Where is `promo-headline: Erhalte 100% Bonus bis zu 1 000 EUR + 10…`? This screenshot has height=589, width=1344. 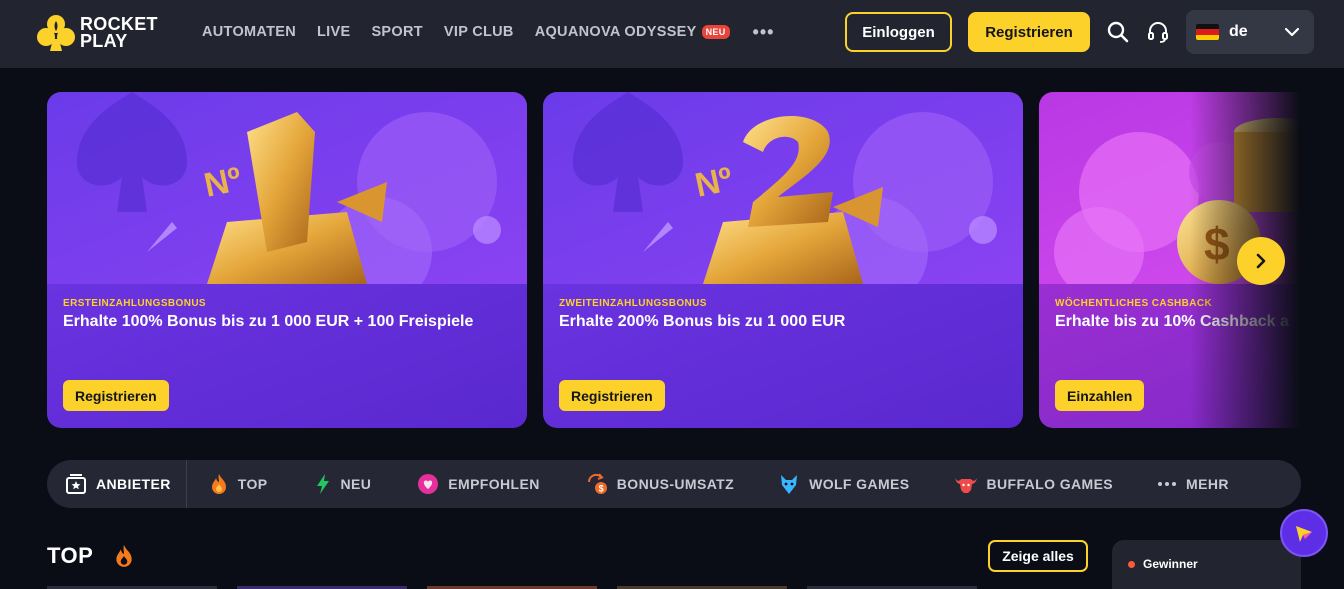 promo-headline: Erhalte 100% Bonus bis zu 1 000 EUR + 10… is located at coordinates (268, 321).